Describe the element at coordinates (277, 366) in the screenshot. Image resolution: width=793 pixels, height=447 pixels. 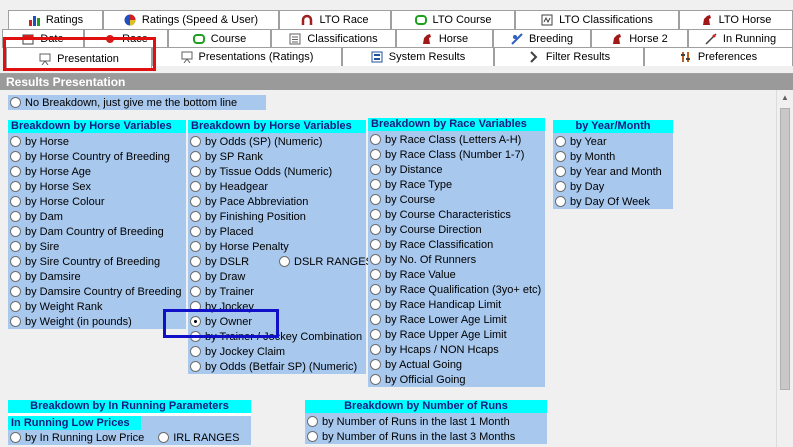
I see `radio-by-odds-betfair-sp-numeric: by Odds (Betfair SP) (Numeric)` at that location.